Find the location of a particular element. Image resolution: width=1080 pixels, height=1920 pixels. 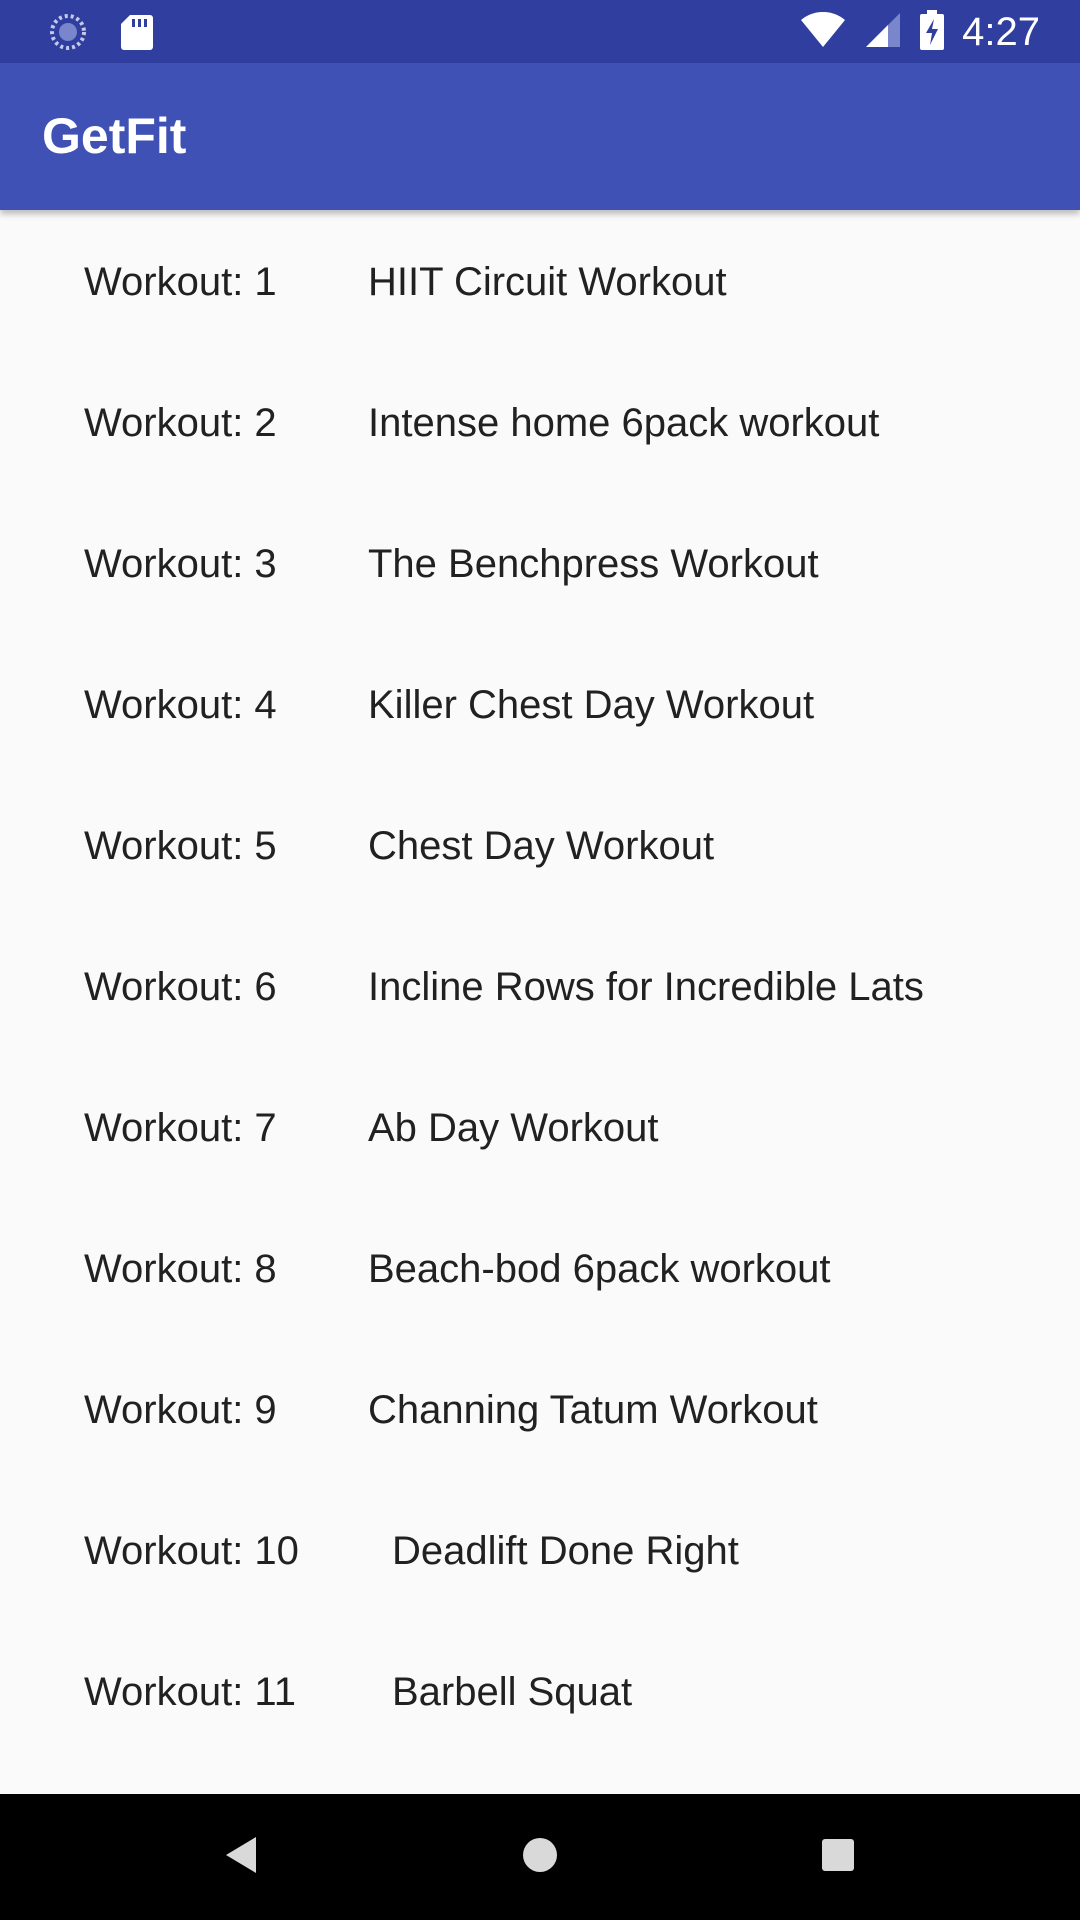

workout-title: Ab Day Workout is located at coordinates (513, 1128).